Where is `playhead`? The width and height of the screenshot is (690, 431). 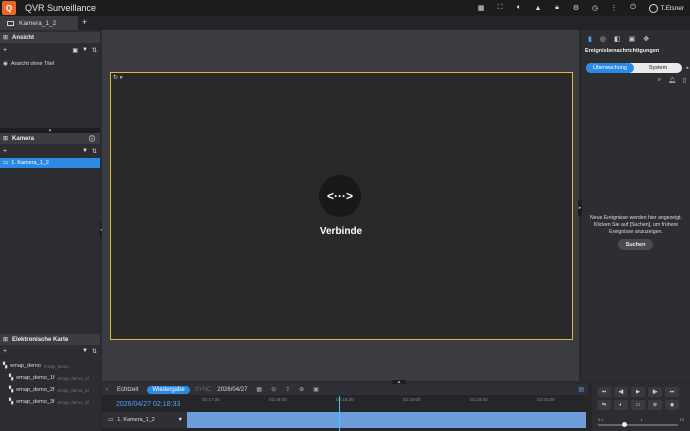
playhead is located at coordinates (339, 413).